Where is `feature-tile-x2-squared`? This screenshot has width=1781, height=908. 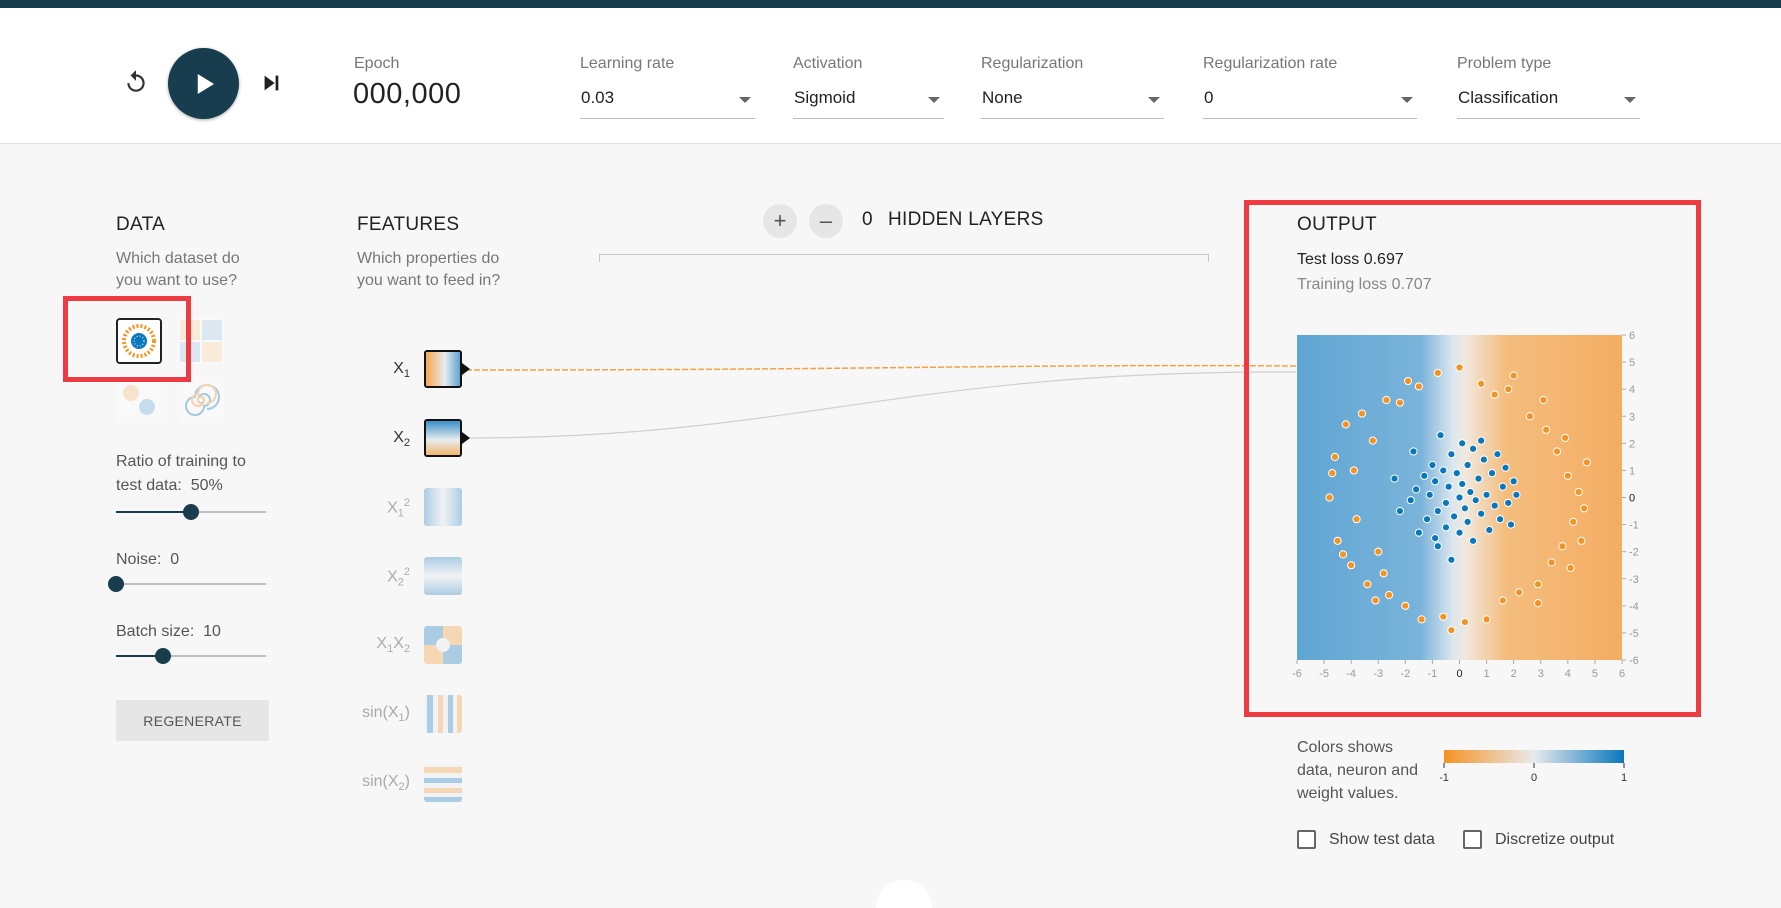 feature-tile-x2-squared is located at coordinates (443, 576).